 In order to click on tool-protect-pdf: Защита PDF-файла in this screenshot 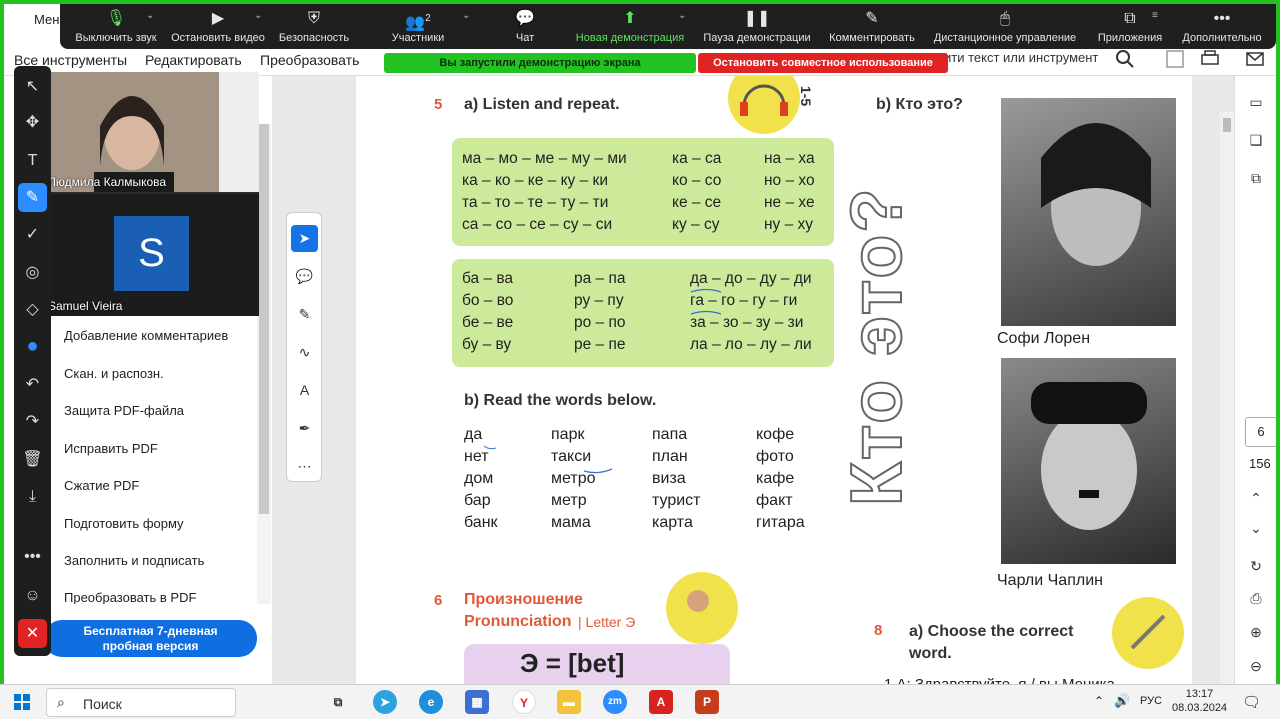, I will do `click(124, 410)`.